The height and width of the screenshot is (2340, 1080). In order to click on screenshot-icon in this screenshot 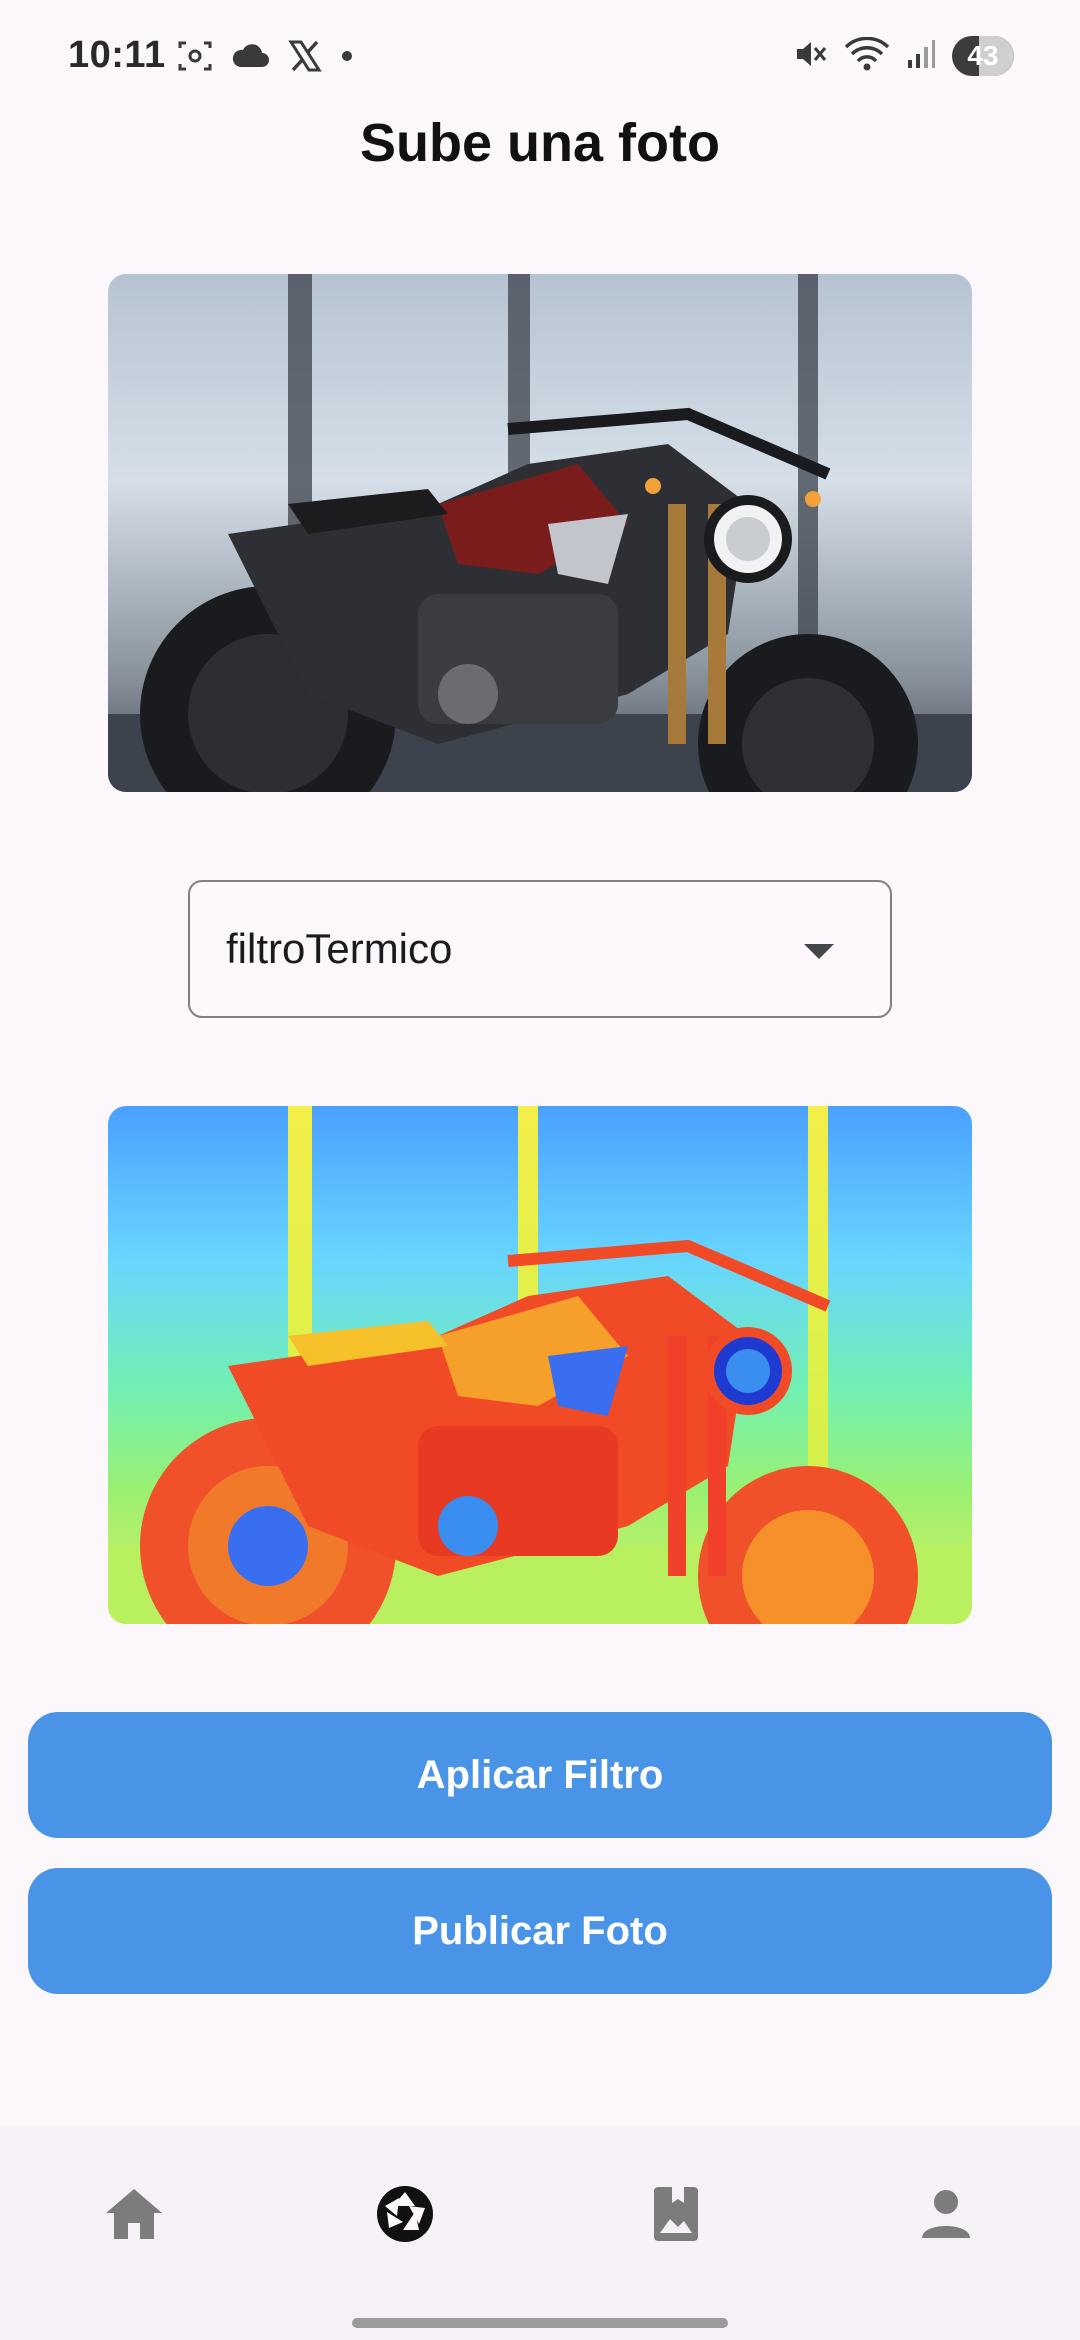, I will do `click(195, 58)`.